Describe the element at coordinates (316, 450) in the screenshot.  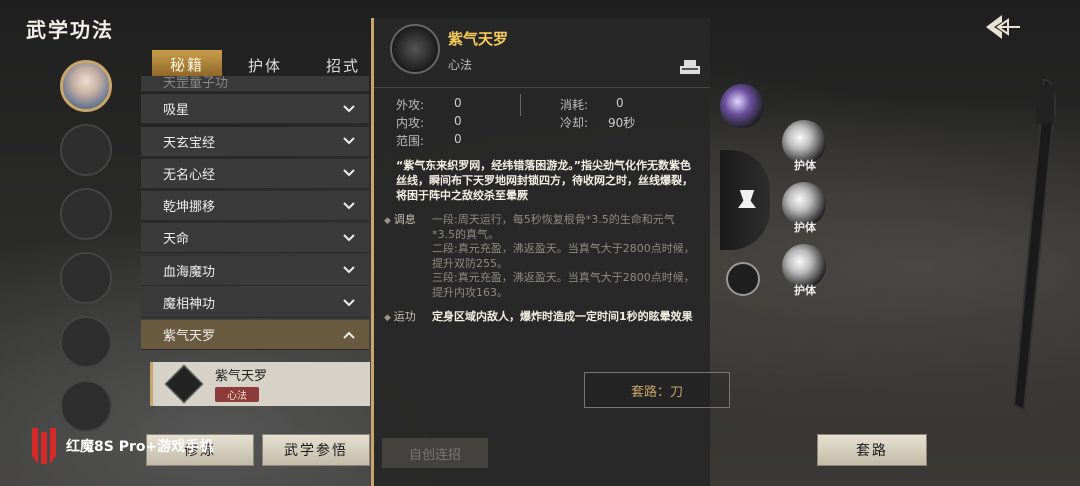
I see `wuxue-canwu-button: 武学参悟` at that location.